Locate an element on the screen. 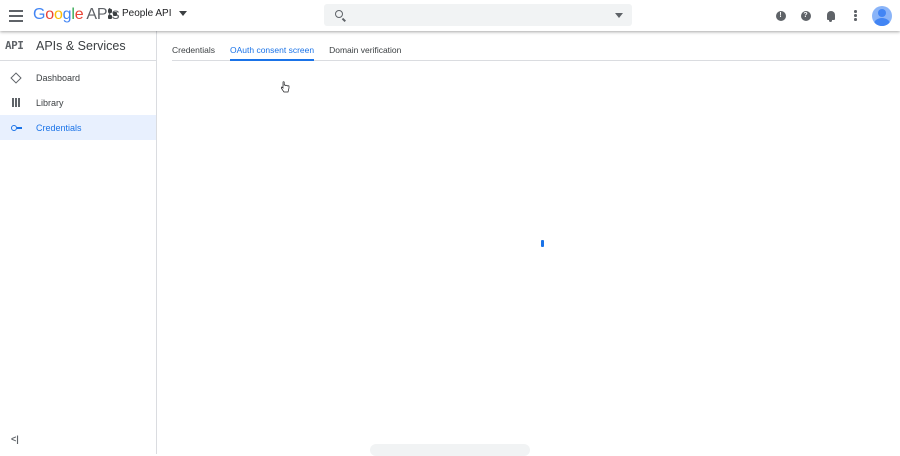 The height and width of the screenshot is (456, 900). tab-oauth-consent-screen: OAuth consent screen is located at coordinates (272, 46).